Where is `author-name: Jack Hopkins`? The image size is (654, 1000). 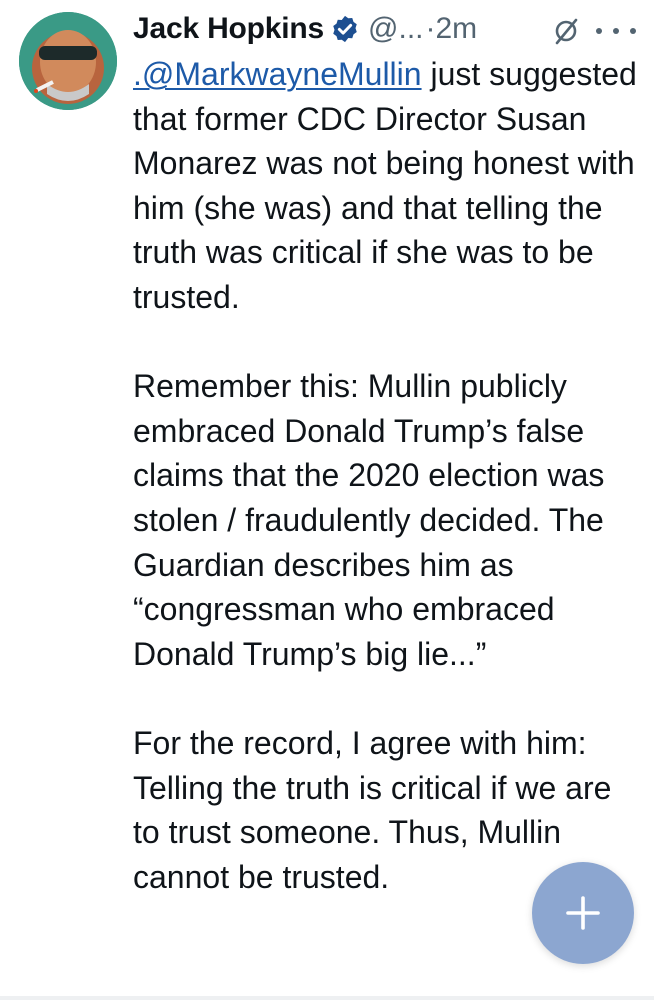 author-name: Jack Hopkins is located at coordinates (228, 29).